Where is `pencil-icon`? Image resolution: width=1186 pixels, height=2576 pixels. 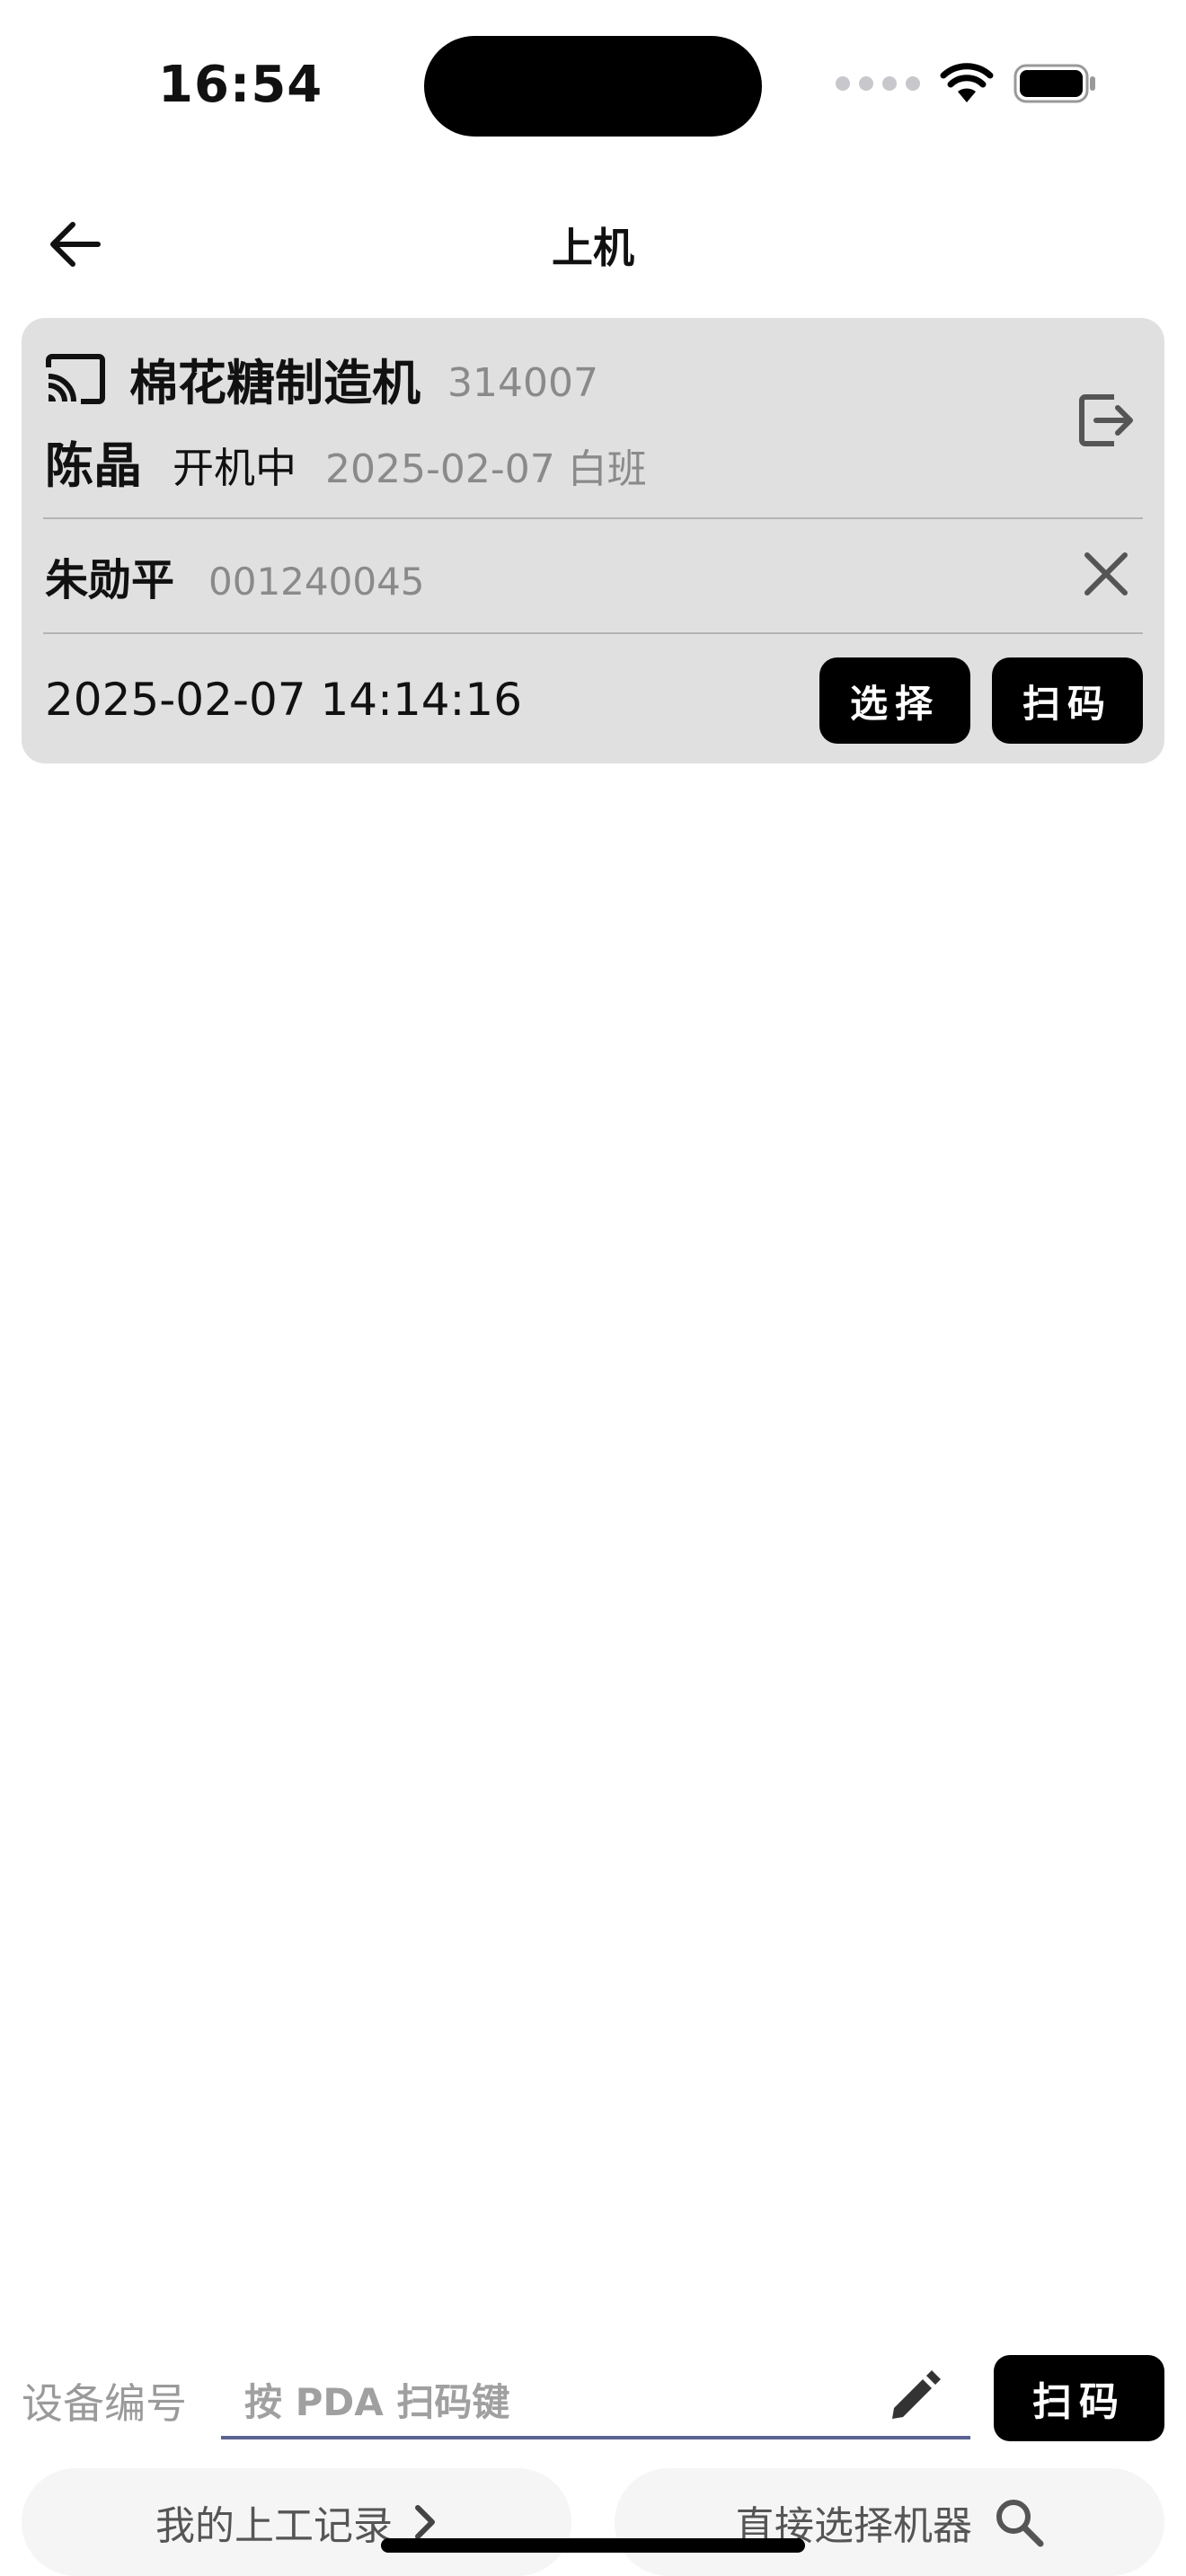 pencil-icon is located at coordinates (916, 2394).